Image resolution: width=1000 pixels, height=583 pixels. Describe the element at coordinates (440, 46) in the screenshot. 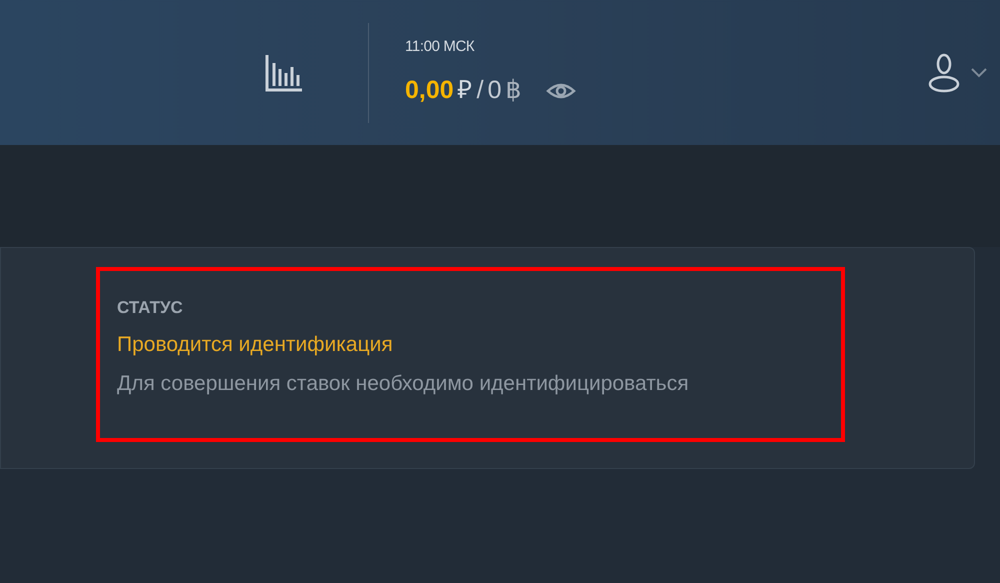

I see `time-label: 11:00 МСК` at that location.